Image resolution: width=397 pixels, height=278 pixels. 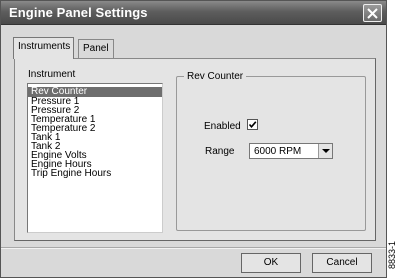 I want to click on tab-panel: Panel, so click(x=96, y=48).